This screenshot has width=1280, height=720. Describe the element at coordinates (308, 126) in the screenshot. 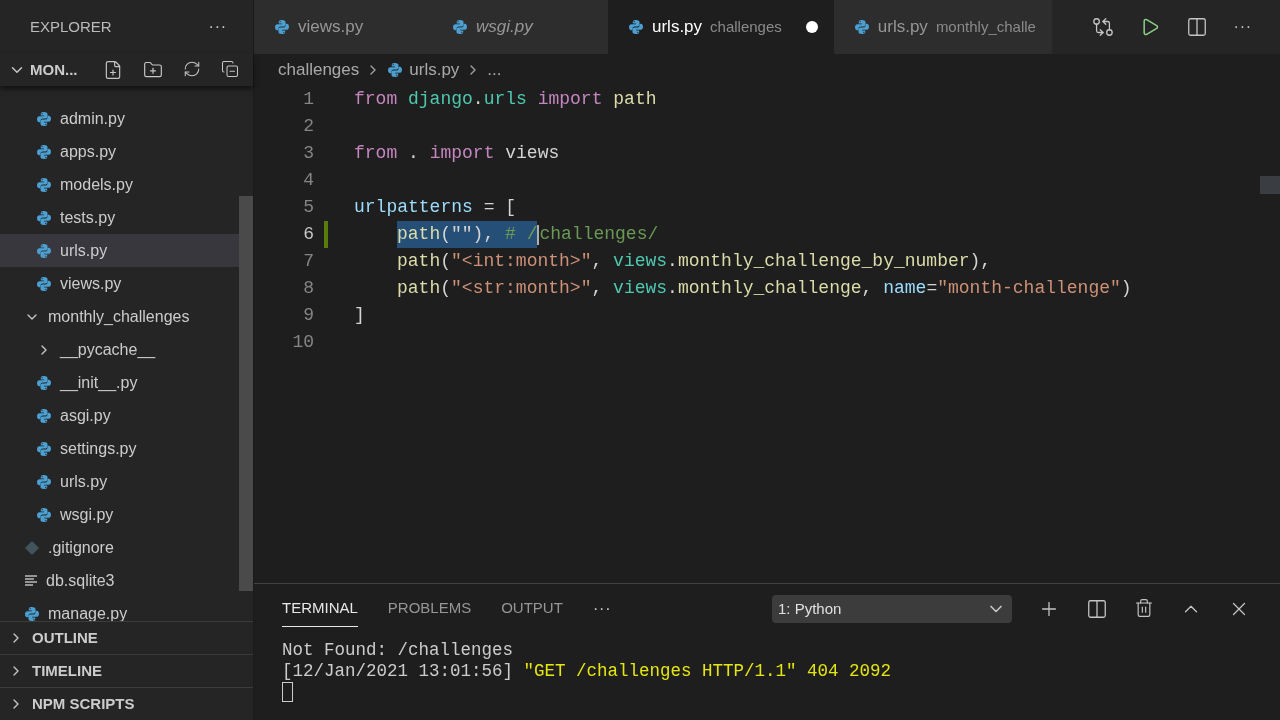

I see `line-number: 2` at that location.